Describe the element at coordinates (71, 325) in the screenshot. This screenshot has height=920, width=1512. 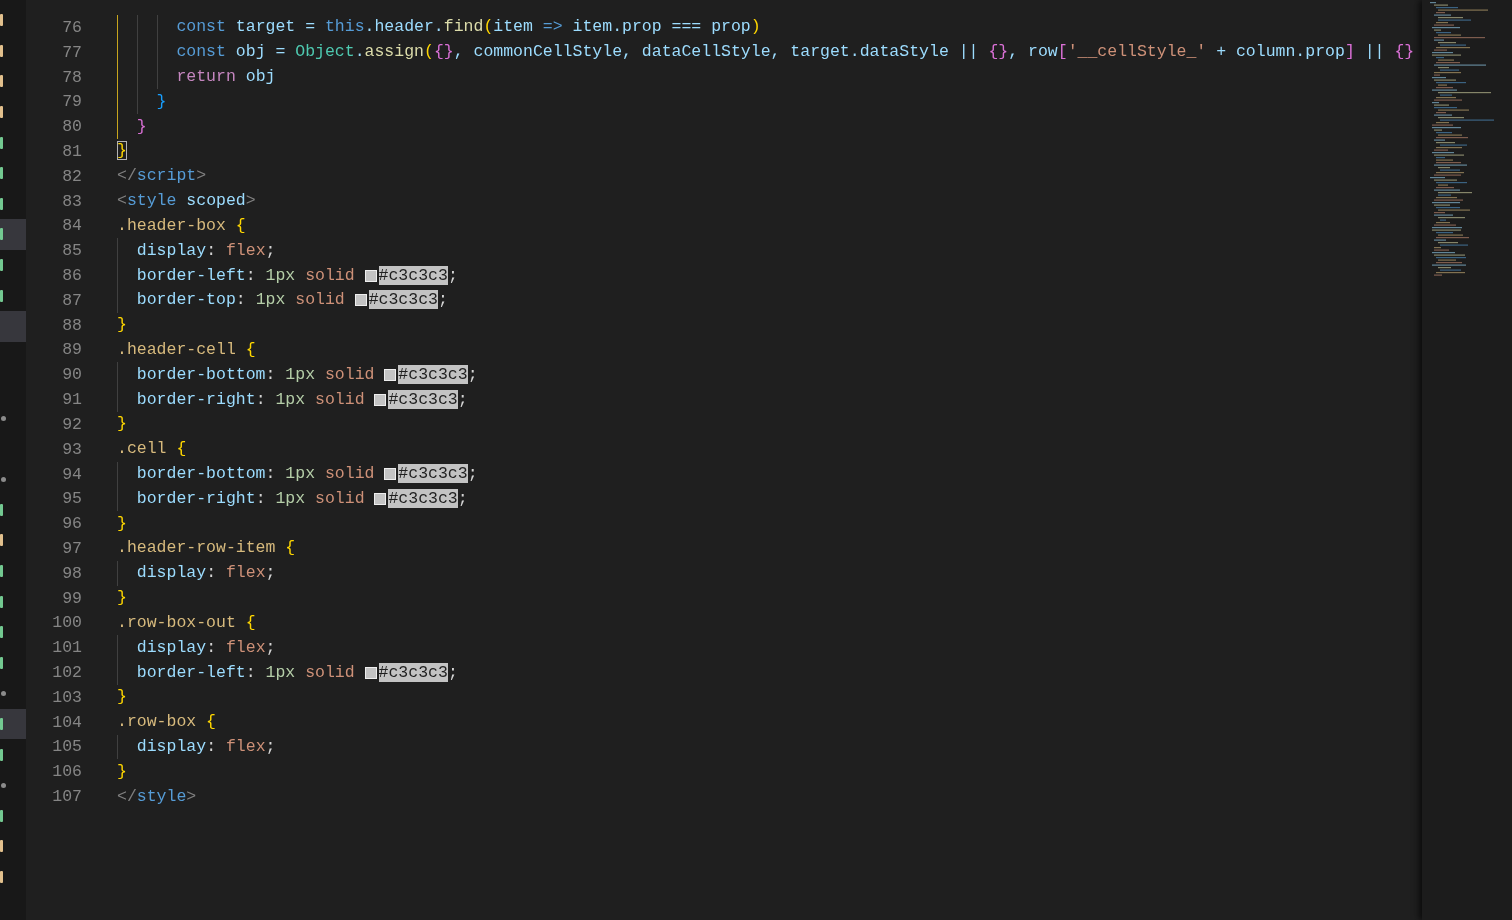
I see `line-number: 88` at that location.